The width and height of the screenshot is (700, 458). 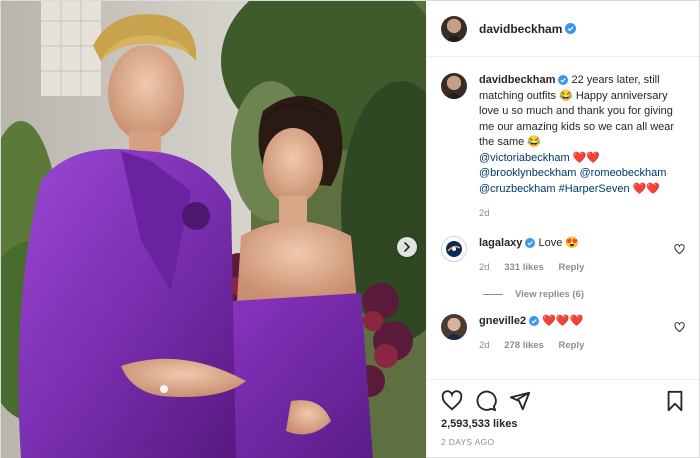 I want to click on comment-icon, so click(x=486, y=401).